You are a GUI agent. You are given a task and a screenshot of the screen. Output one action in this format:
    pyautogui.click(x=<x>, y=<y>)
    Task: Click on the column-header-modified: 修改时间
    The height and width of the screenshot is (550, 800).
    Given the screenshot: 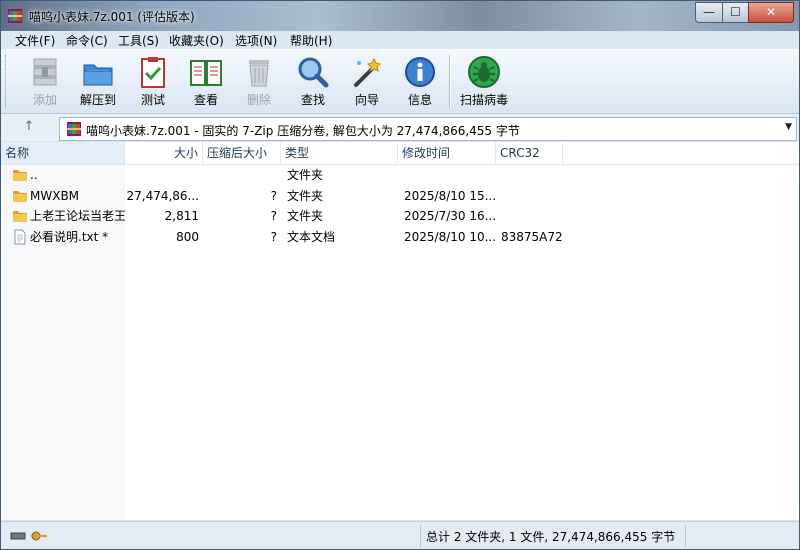 What is the action you would take?
    pyautogui.click(x=447, y=153)
    